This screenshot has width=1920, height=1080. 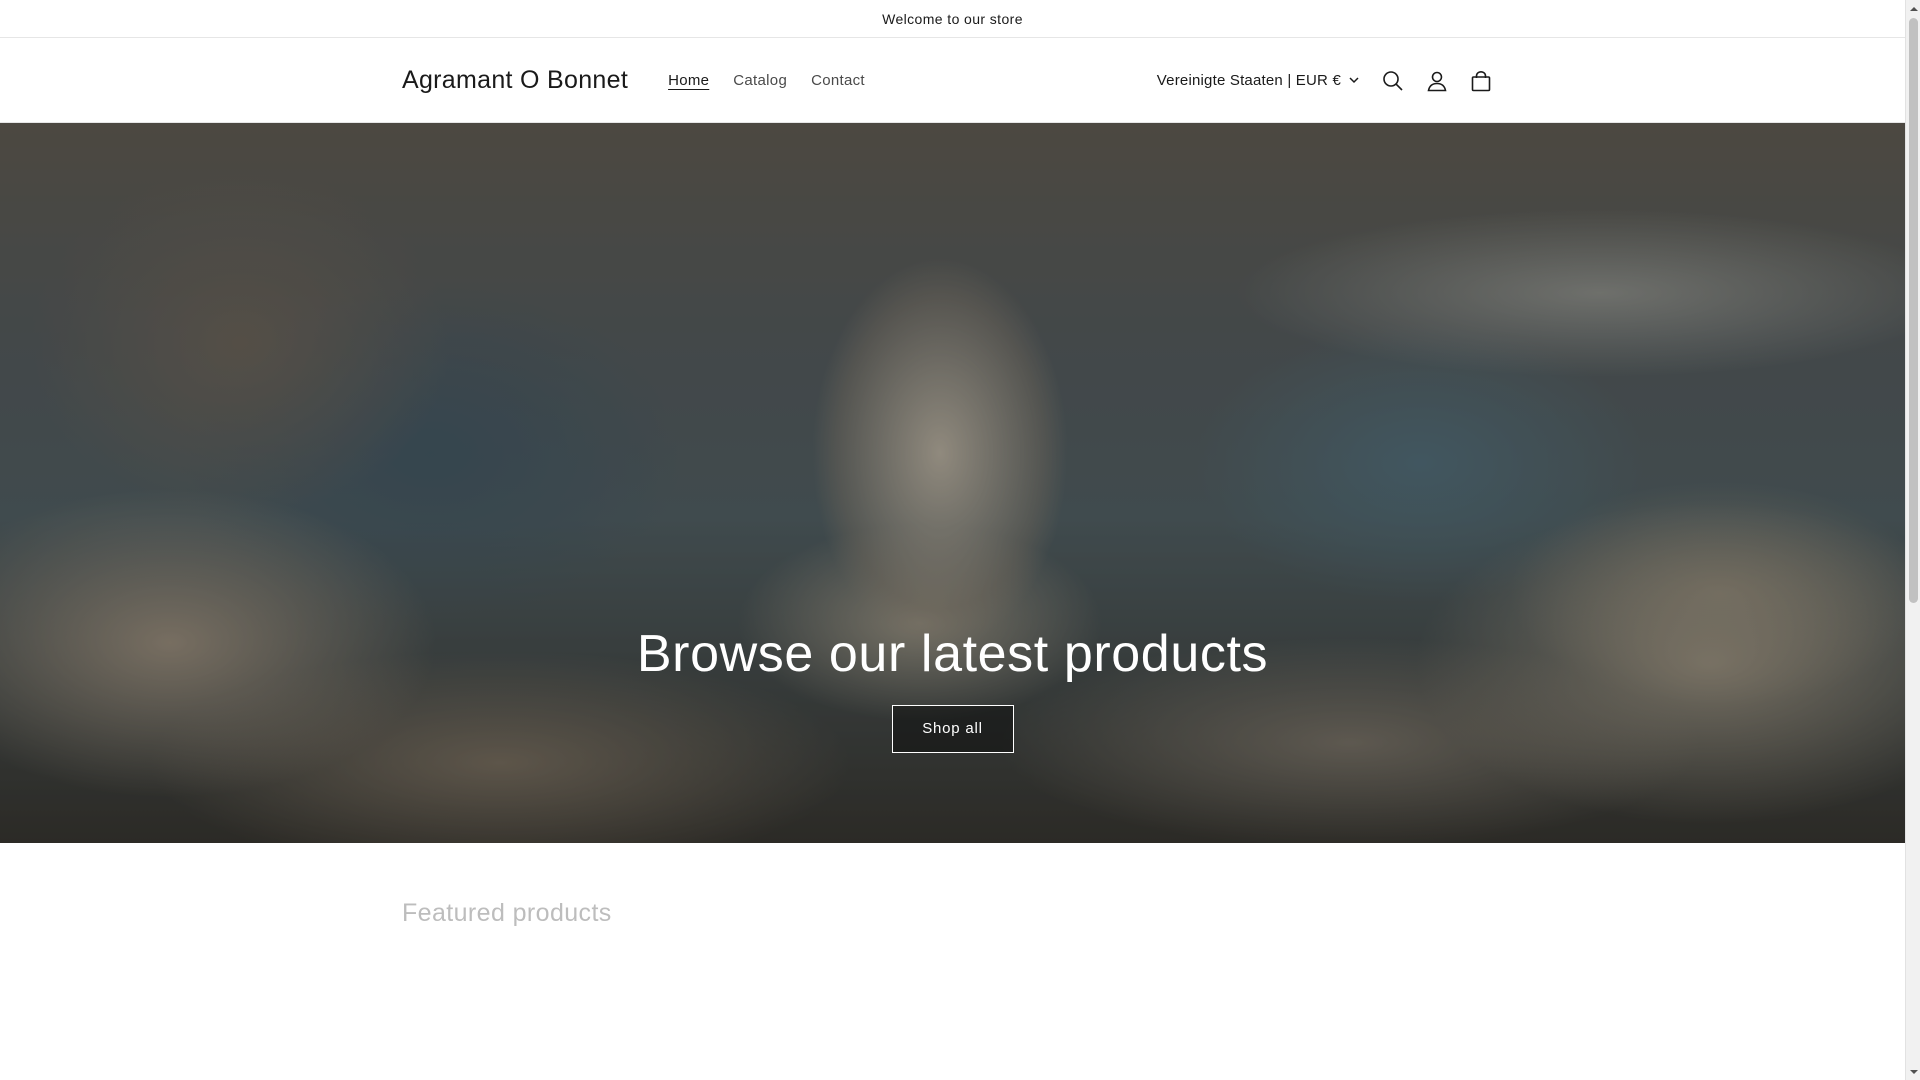 I want to click on country-currency-selector: Vereinigte Staaten | EUR €, so click(x=1264, y=80).